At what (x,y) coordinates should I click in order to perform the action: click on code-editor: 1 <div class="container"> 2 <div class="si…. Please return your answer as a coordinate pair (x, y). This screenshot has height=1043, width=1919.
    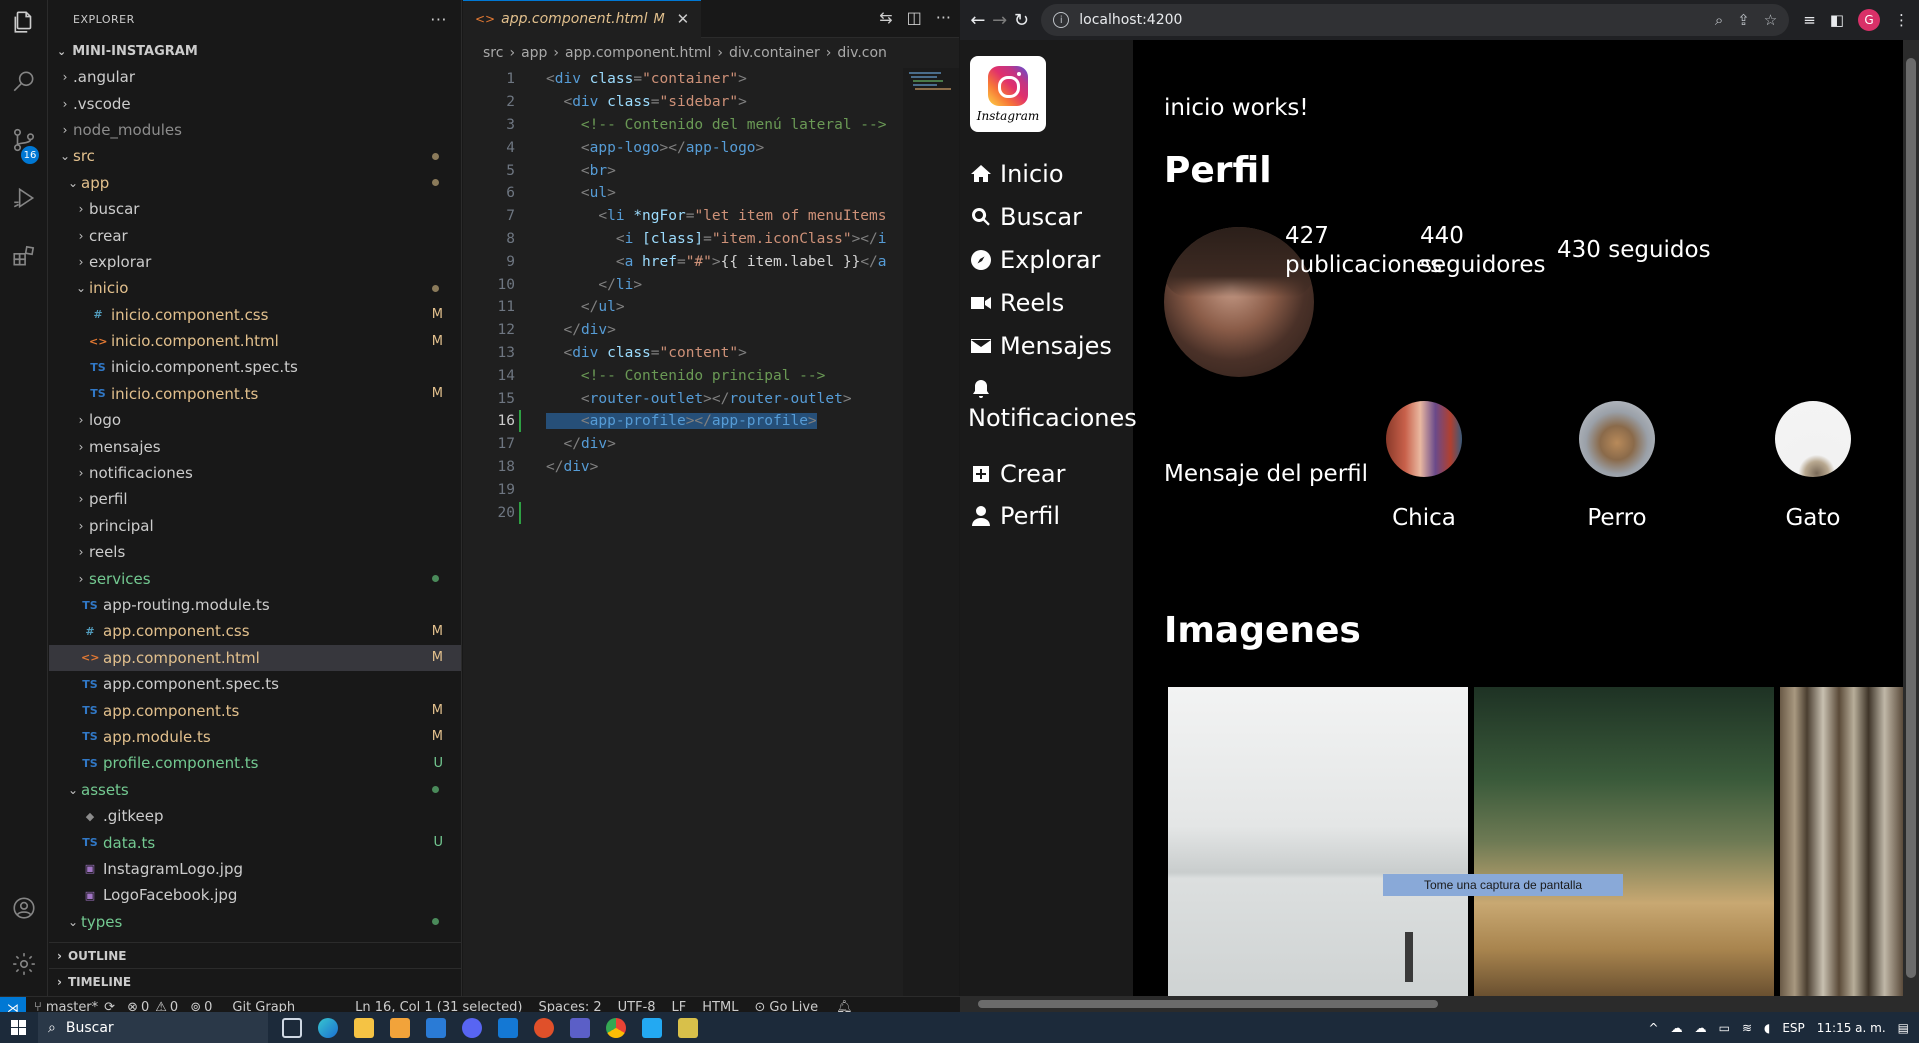
    Looking at the image, I should click on (711, 296).